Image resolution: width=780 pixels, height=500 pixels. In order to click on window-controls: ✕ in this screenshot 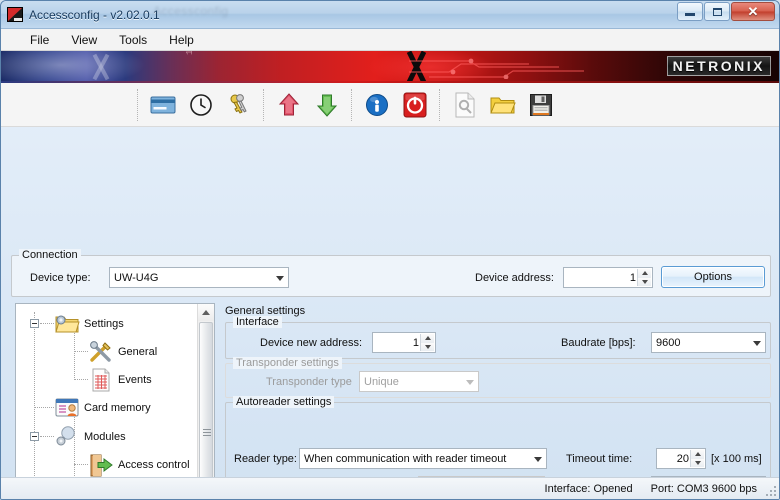, I will do `click(725, 11)`.